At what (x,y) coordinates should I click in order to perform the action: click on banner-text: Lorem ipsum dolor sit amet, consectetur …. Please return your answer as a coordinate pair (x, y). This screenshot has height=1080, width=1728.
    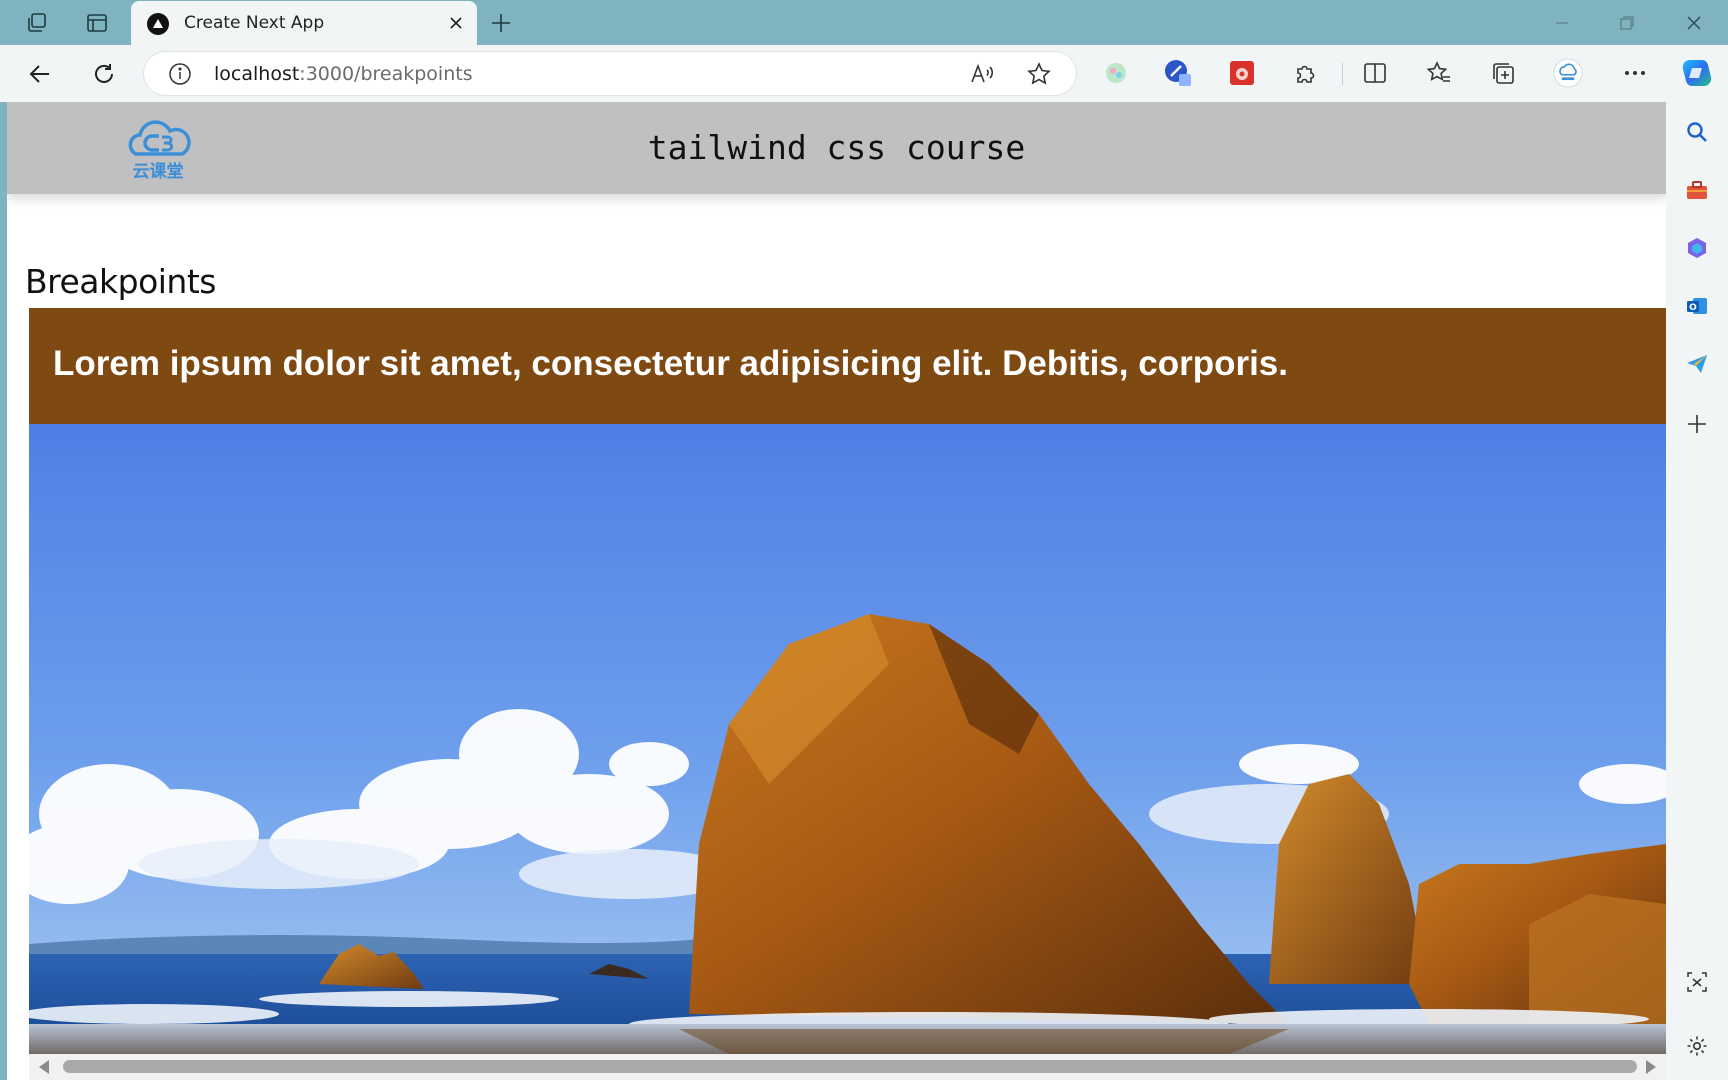
    Looking at the image, I should click on (670, 363).